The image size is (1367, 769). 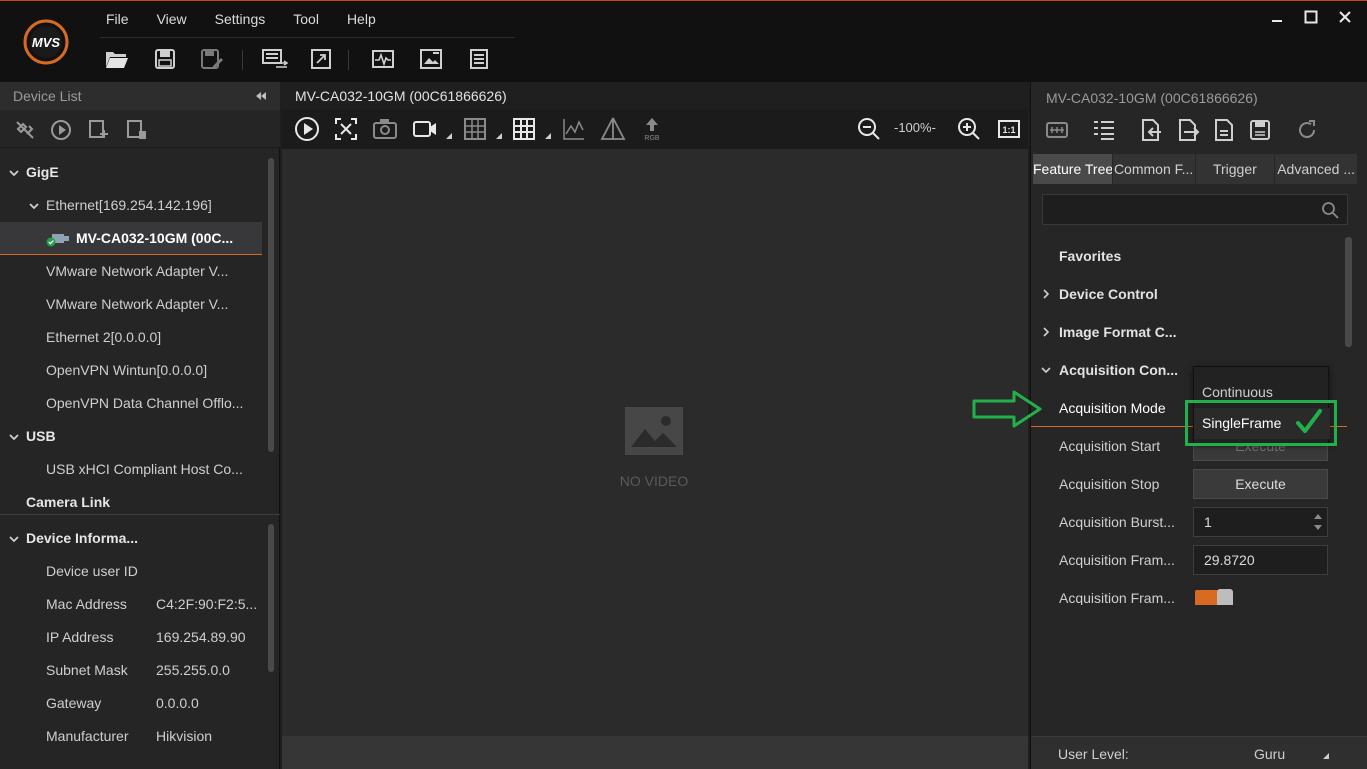 I want to click on menu-bar: File View Settings Tool Help, so click(x=241, y=19).